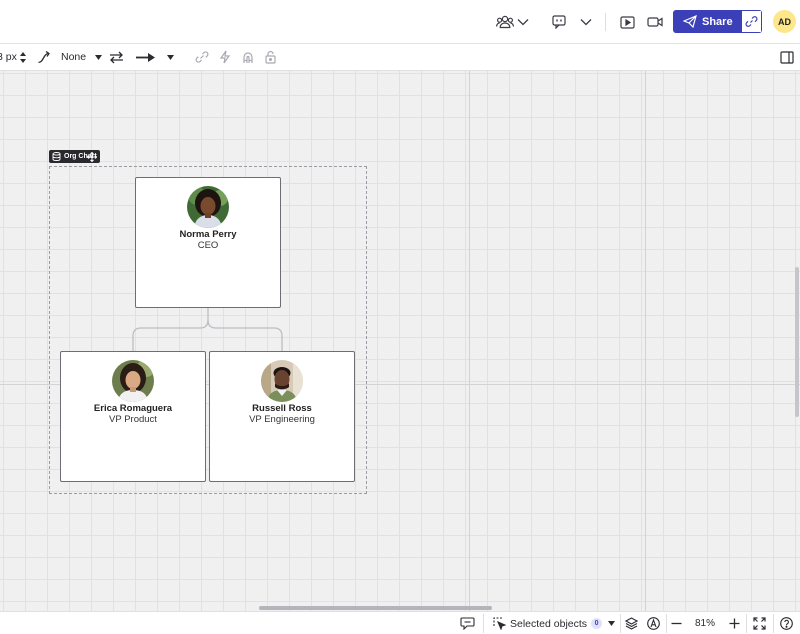 The width and height of the screenshot is (800, 634). What do you see at coordinates (705, 623) in the screenshot?
I see `zoom-level: 81%` at bounding box center [705, 623].